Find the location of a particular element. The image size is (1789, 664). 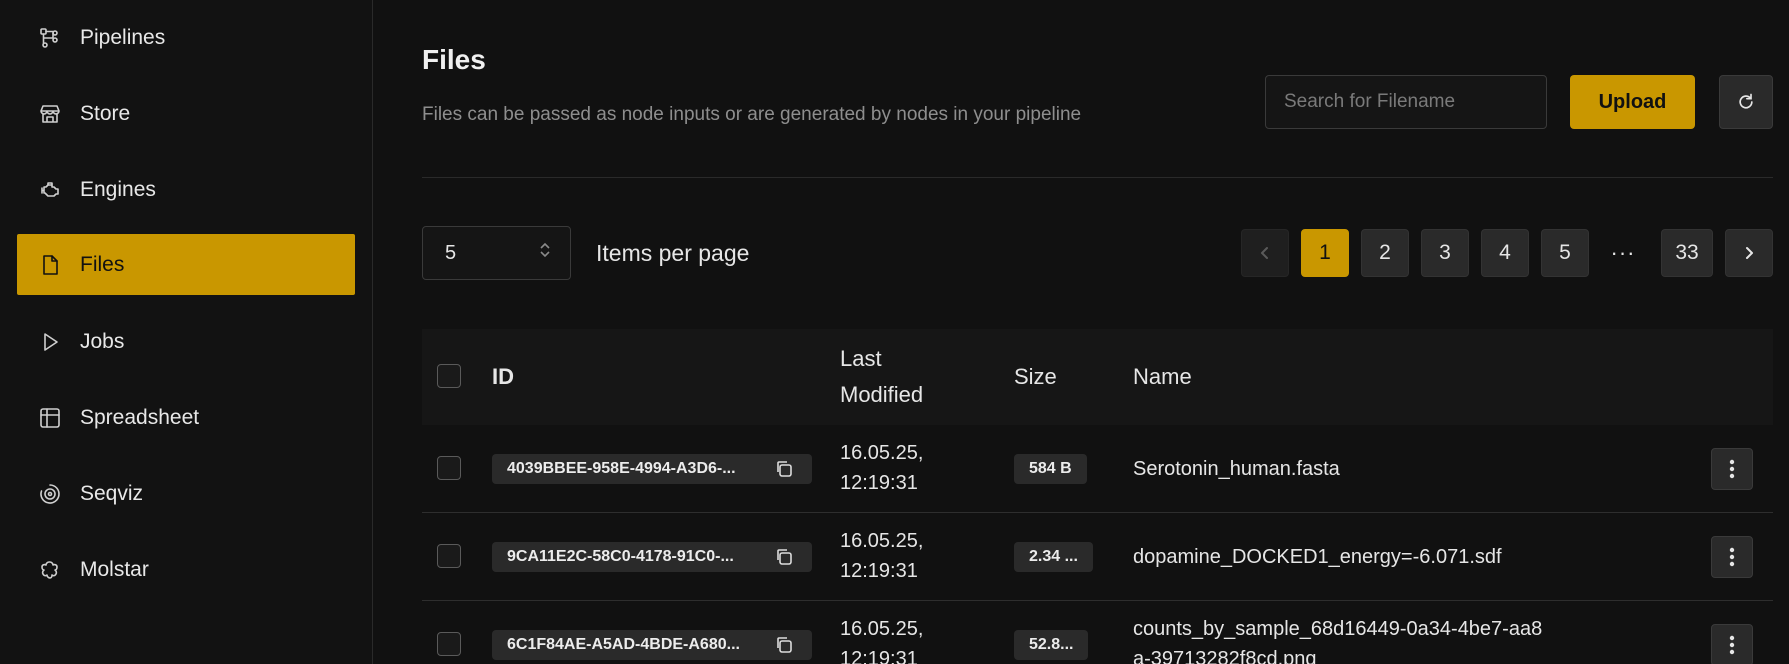

size-badge: 584 B is located at coordinates (1050, 469).